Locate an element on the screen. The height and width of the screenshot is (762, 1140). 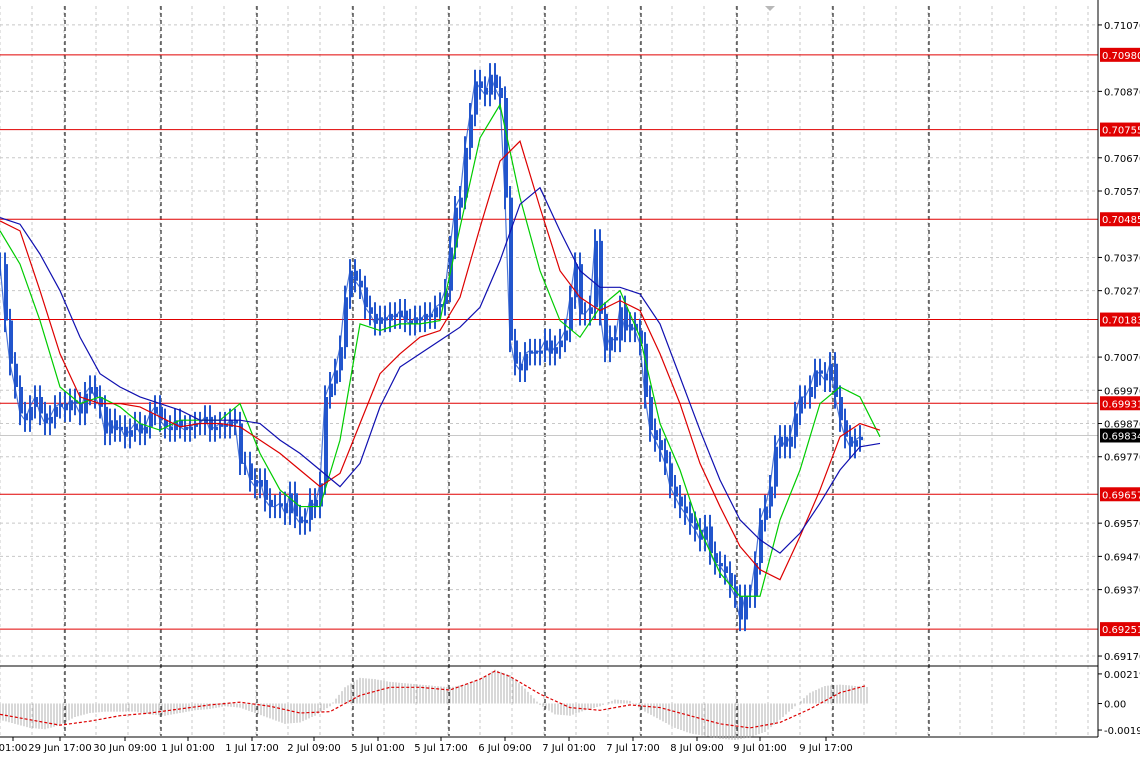
y-tick-label: 0.70370 is located at coordinates (1122, 258).